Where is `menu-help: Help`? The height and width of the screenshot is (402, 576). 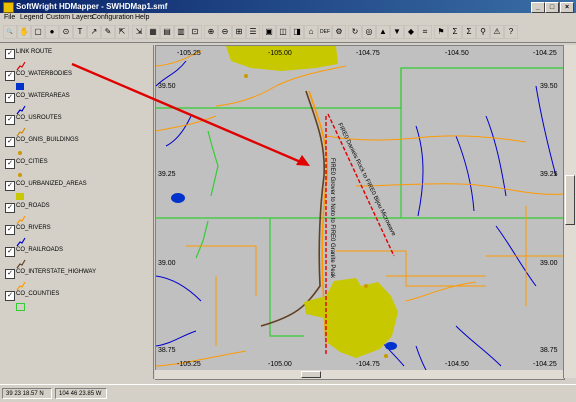
menu-help: Help is located at coordinates (142, 17).